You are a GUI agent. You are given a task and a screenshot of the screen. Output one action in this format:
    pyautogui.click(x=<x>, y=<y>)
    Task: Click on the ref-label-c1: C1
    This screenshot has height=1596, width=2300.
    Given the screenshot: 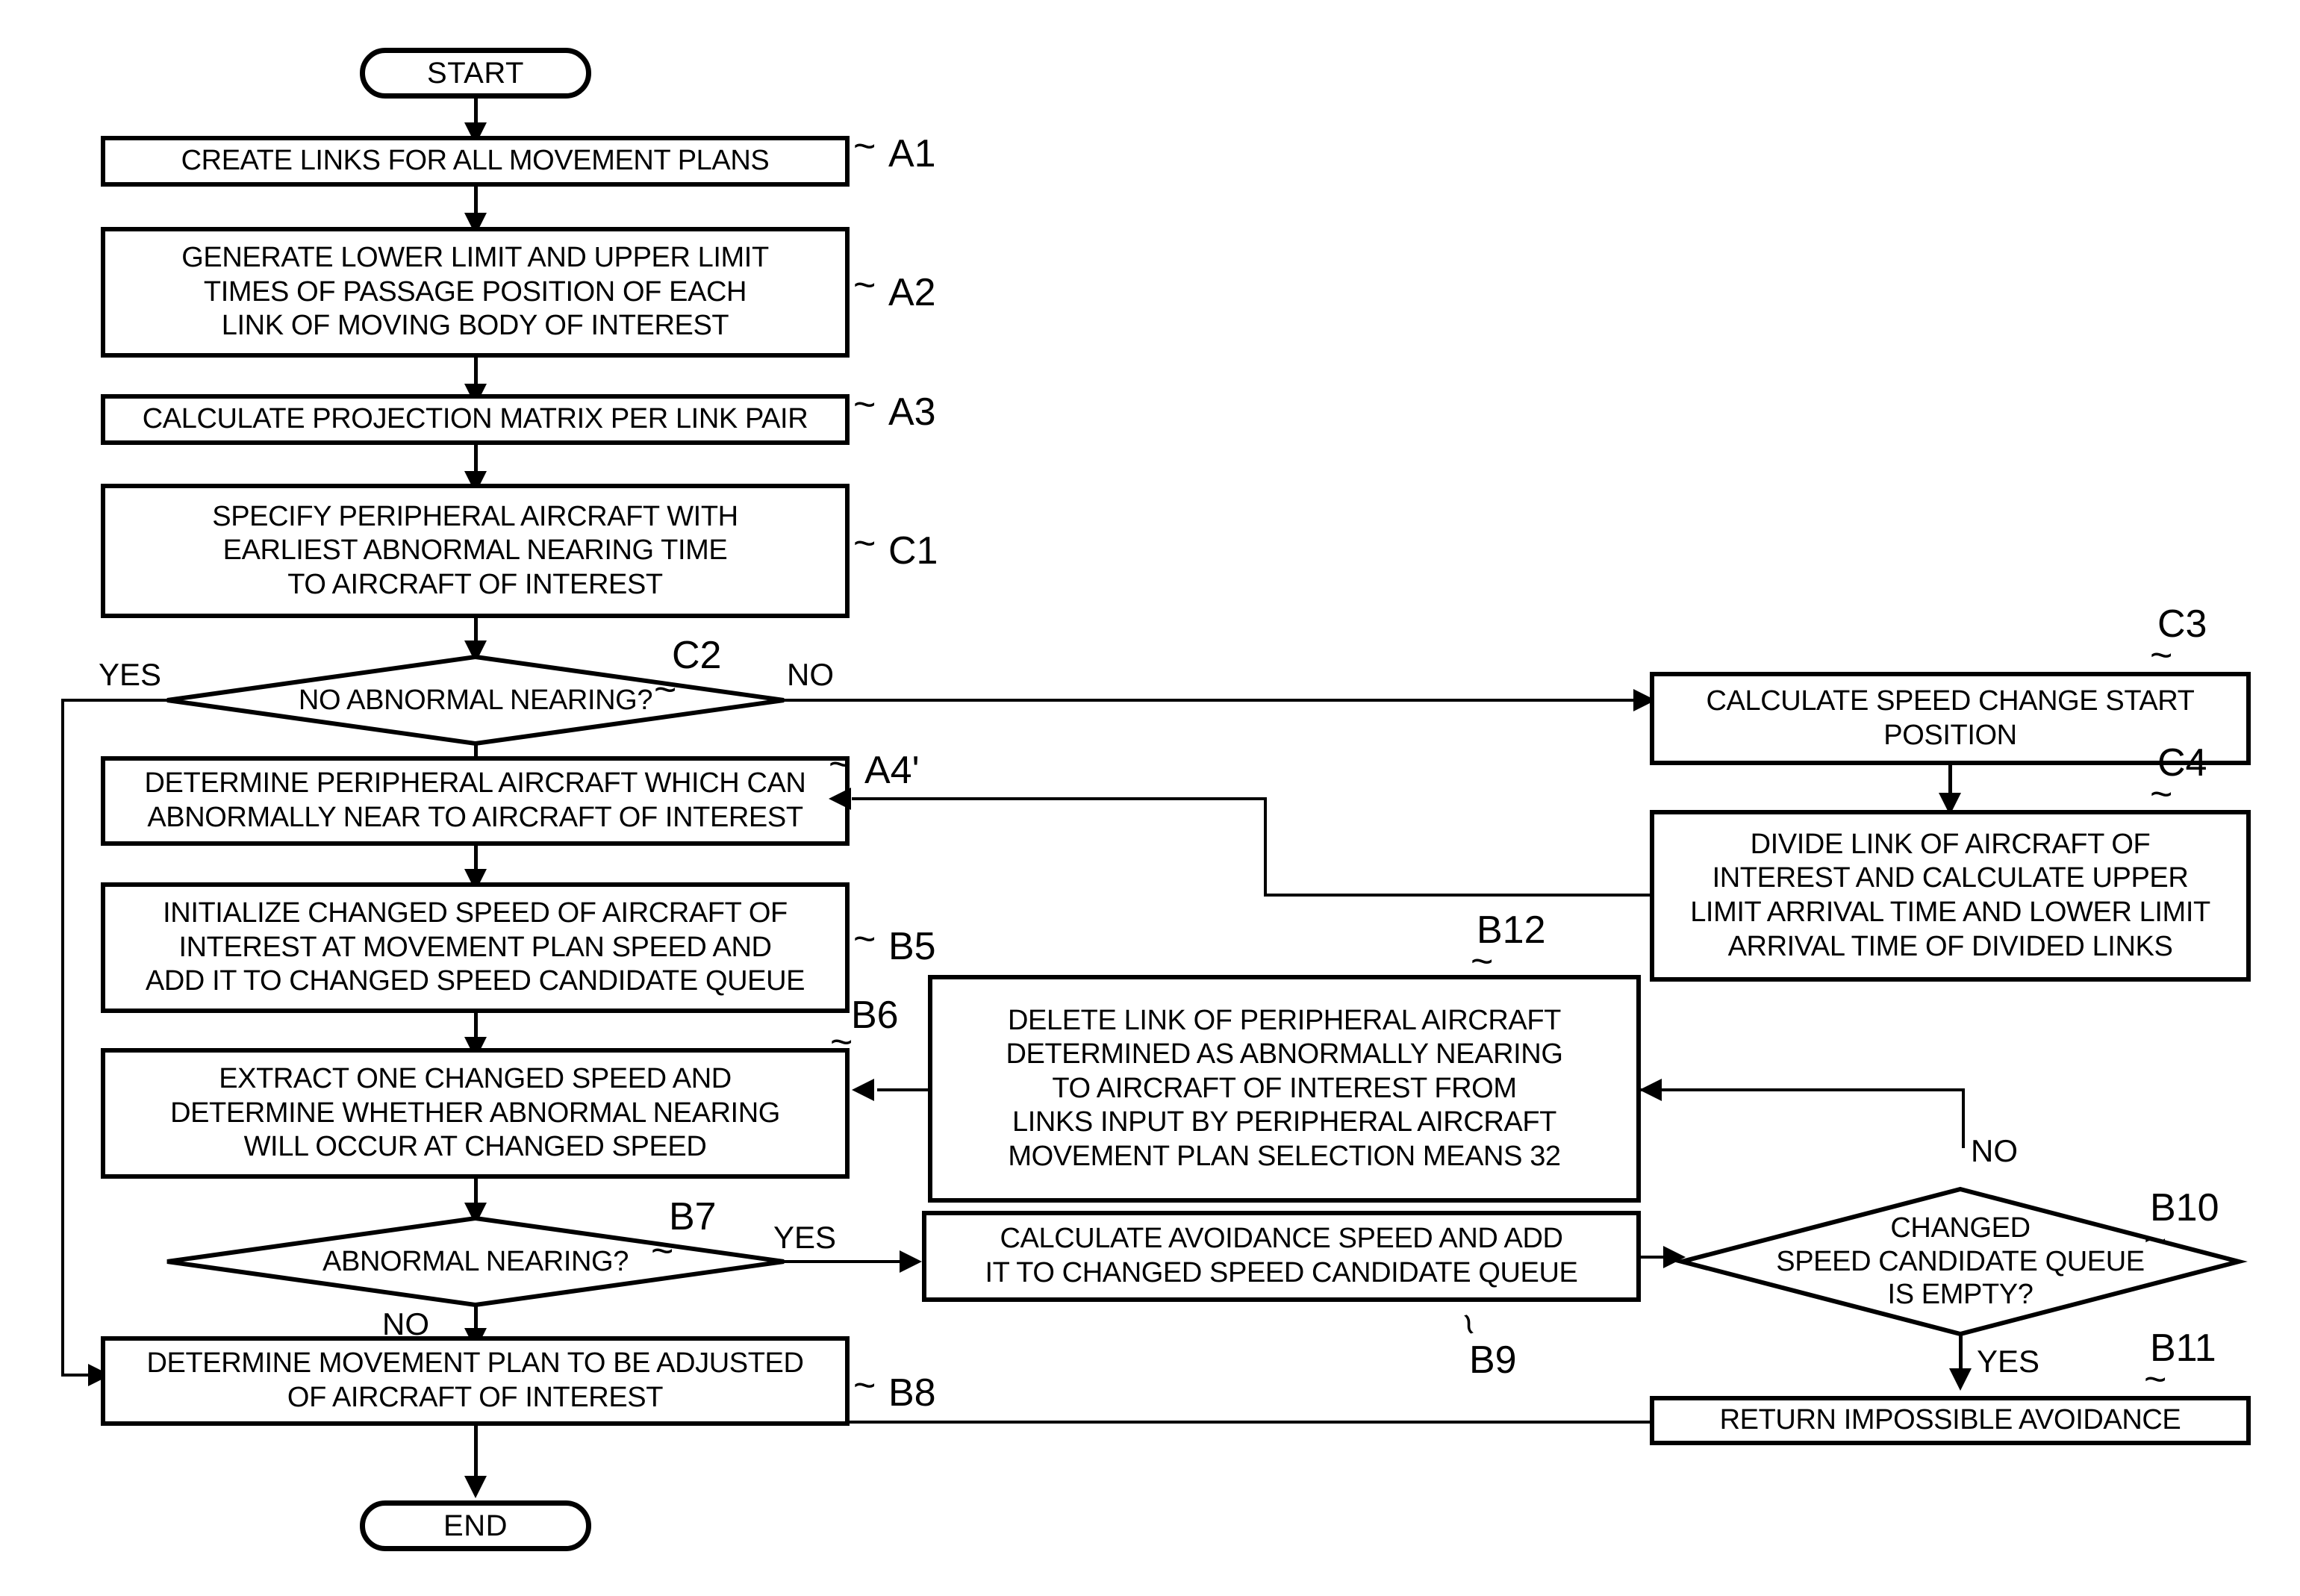 What is the action you would take?
    pyautogui.click(x=913, y=551)
    